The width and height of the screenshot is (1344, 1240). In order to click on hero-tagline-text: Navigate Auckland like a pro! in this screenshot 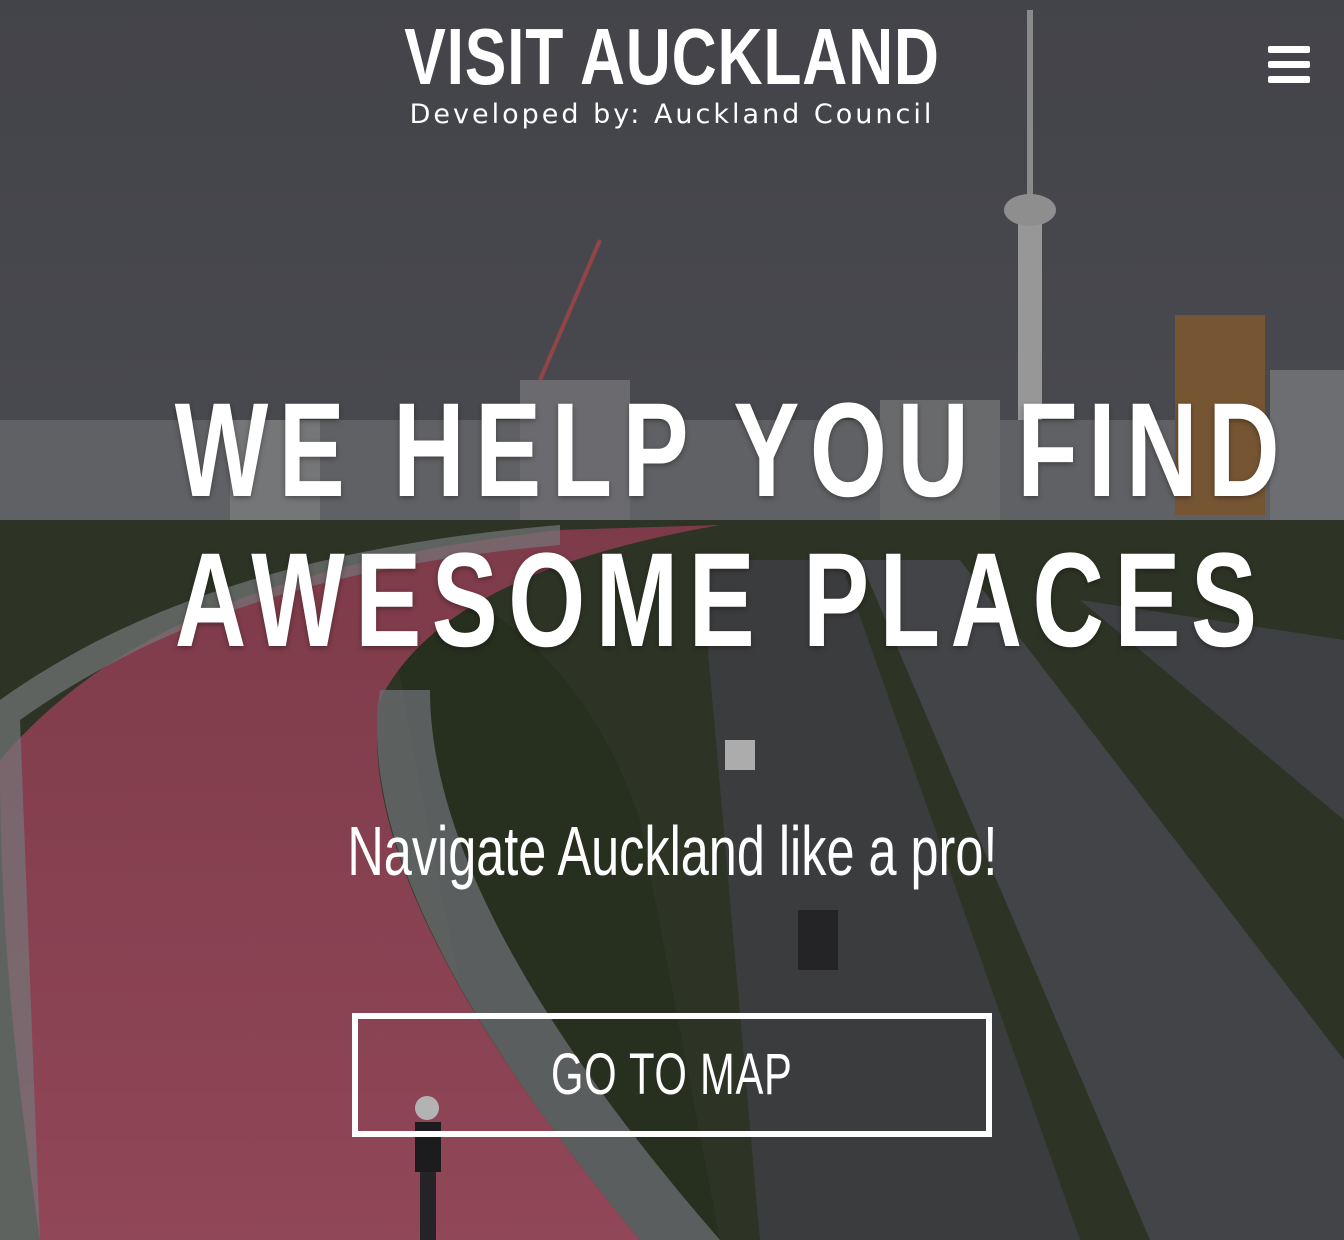, I will do `click(671, 851)`.